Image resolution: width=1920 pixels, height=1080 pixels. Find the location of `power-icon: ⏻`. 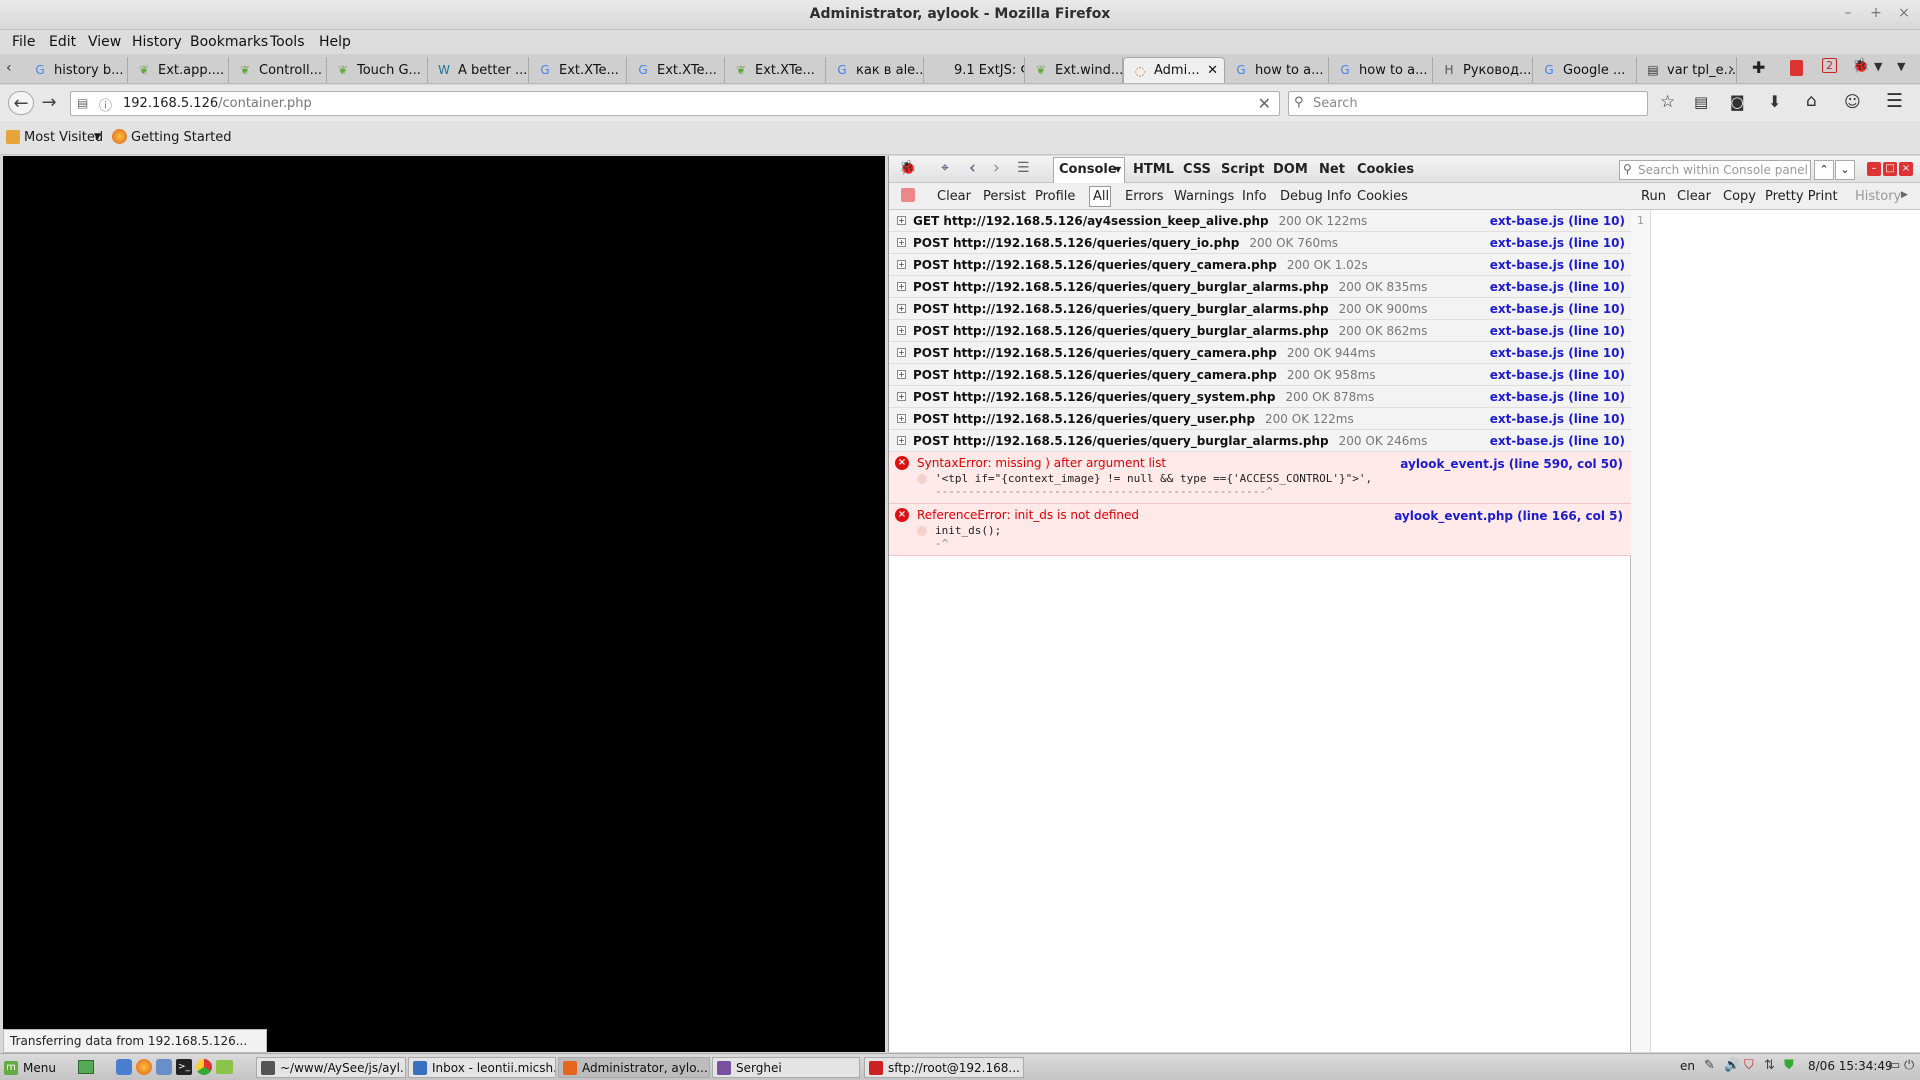

power-icon: ⏻ is located at coordinates (1909, 1065).